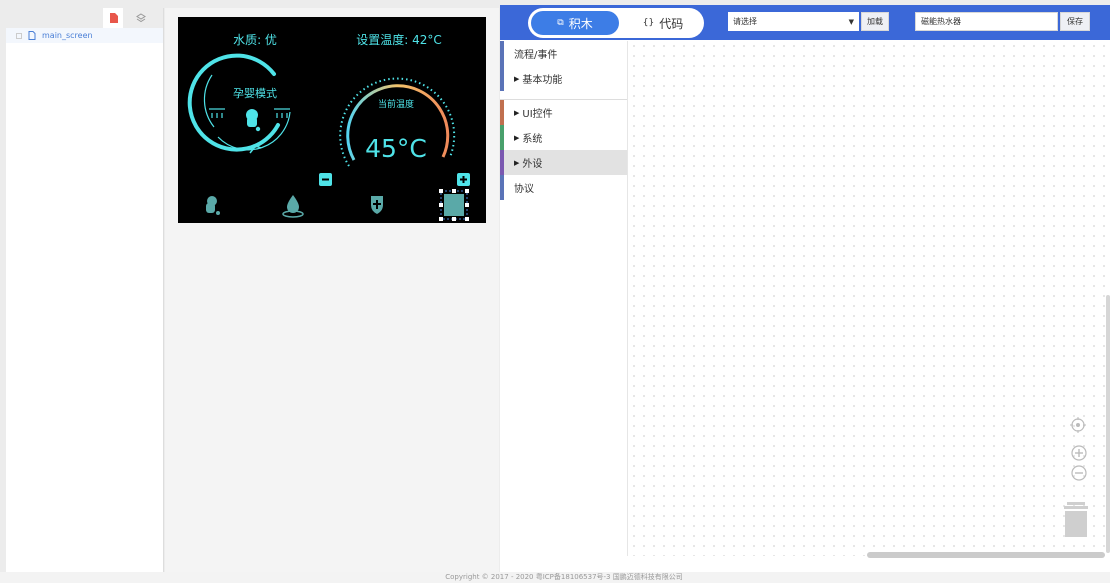 Image resolution: width=1110 pixels, height=583 pixels. I want to click on project-name-input: 磁能热水器, so click(986, 21).